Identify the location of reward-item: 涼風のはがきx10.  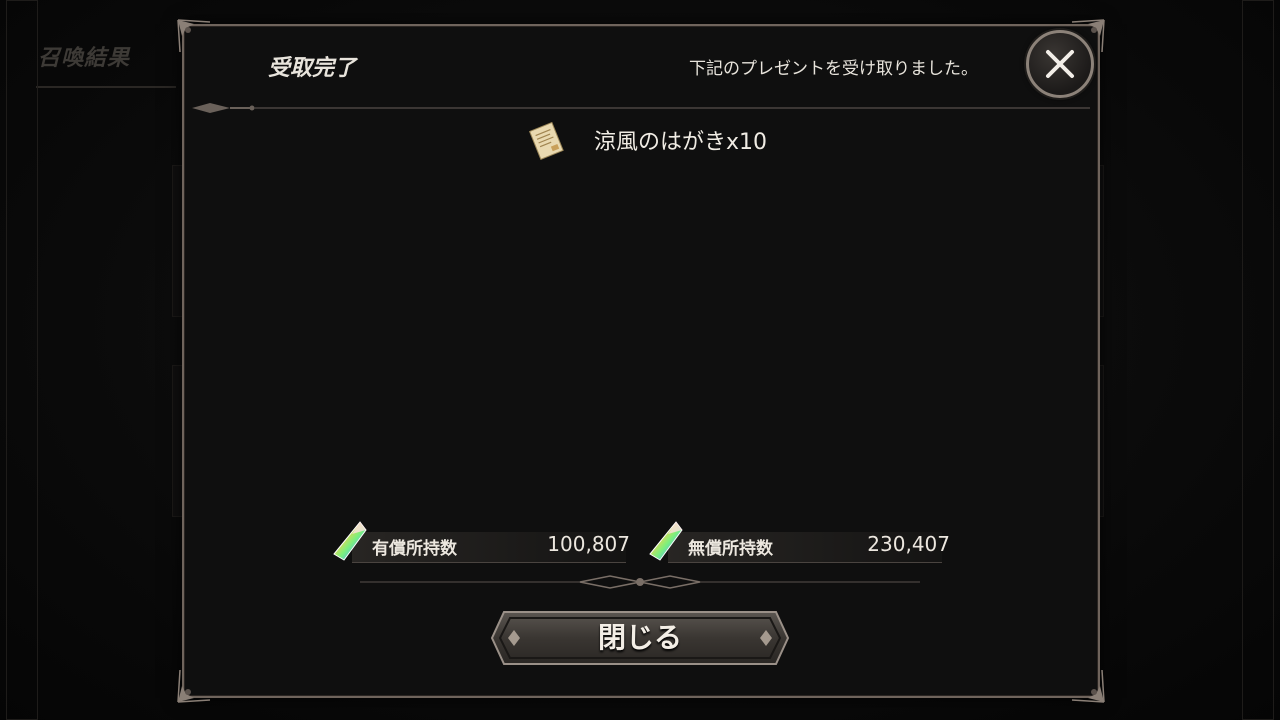
(646, 140).